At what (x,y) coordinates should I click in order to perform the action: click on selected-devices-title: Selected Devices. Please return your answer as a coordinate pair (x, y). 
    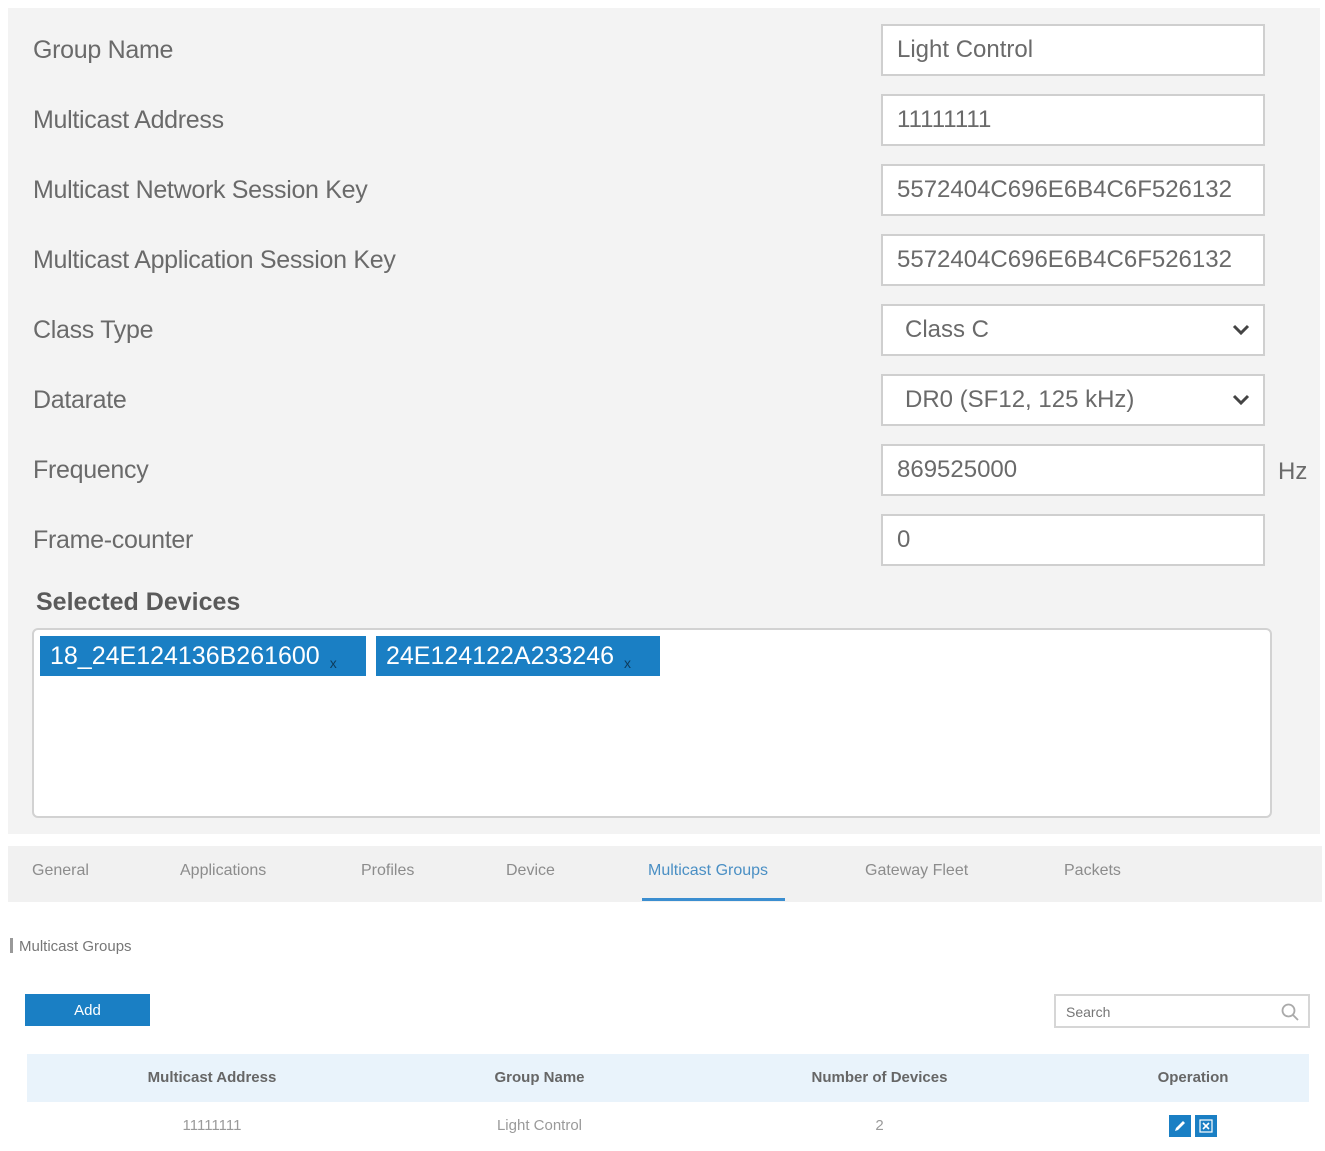
    Looking at the image, I should click on (138, 602).